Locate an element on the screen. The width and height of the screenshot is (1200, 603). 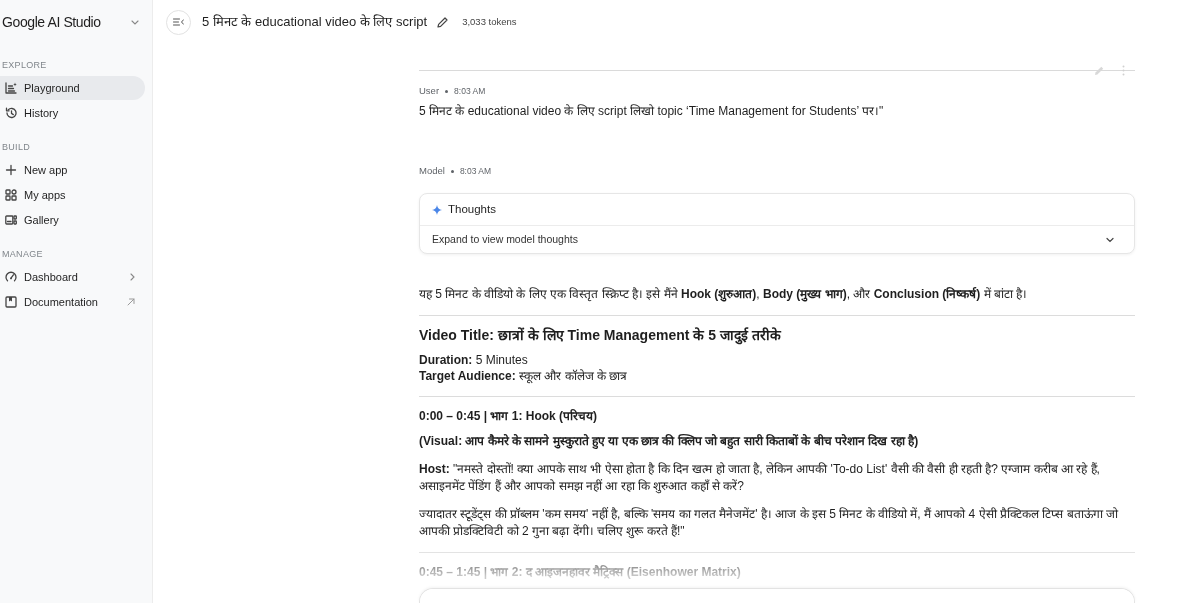
nav-item: New app is located at coordinates (72, 170).